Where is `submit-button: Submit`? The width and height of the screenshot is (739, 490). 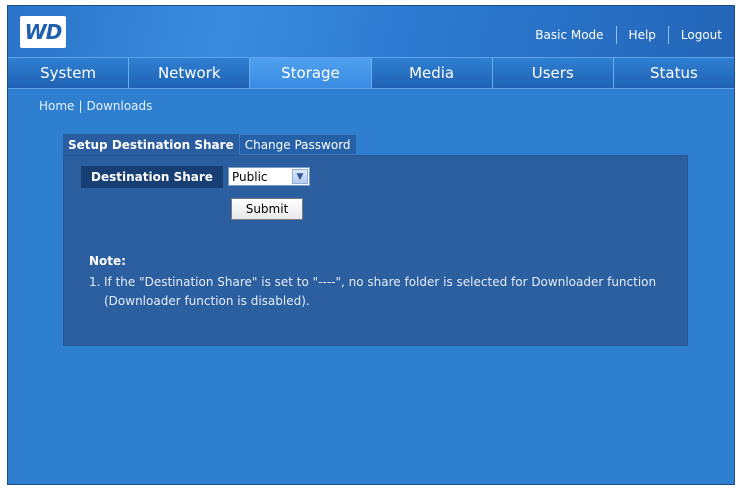 submit-button: Submit is located at coordinates (267, 209).